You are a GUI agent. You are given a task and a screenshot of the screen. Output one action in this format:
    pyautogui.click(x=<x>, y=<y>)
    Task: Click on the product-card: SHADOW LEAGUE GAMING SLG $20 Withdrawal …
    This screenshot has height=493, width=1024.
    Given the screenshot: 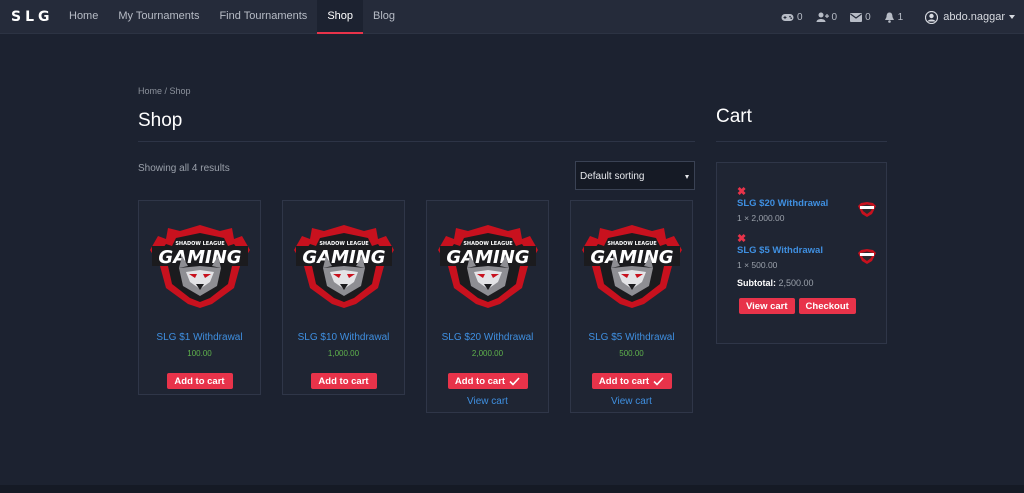 What is the action you would take?
    pyautogui.click(x=487, y=306)
    